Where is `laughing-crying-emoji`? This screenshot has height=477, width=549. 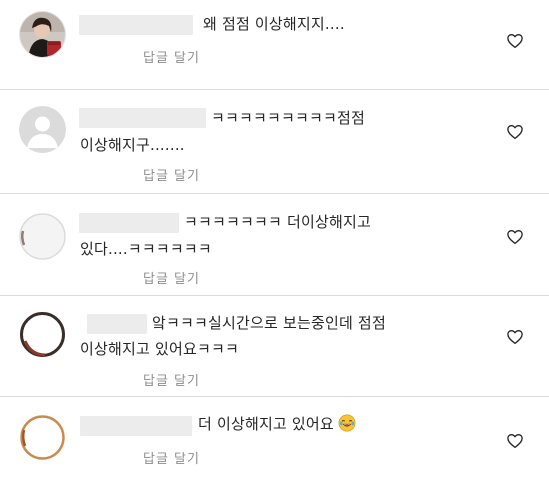
laughing-crying-emoji is located at coordinates (347, 423).